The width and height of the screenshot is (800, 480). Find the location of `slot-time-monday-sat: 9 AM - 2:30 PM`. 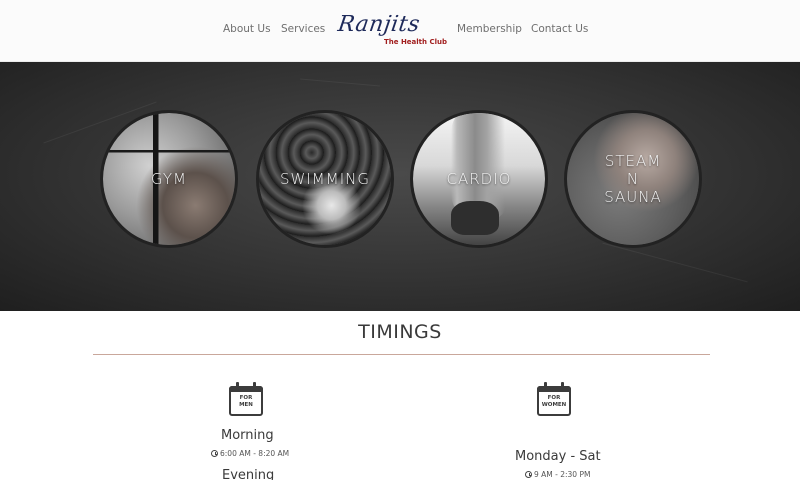

slot-time-monday-sat: 9 AM - 2:30 PM is located at coordinates (557, 474).